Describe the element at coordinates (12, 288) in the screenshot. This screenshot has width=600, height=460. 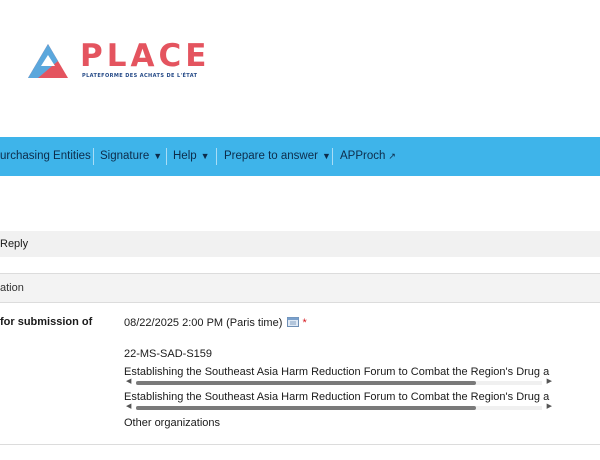
I see `section-title: ation` at that location.